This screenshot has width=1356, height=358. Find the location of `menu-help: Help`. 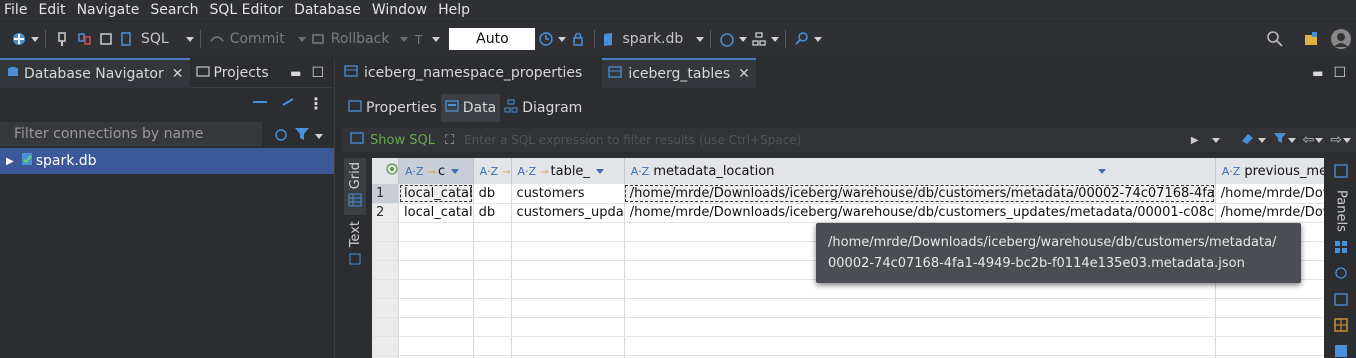

menu-help: Help is located at coordinates (454, 10).